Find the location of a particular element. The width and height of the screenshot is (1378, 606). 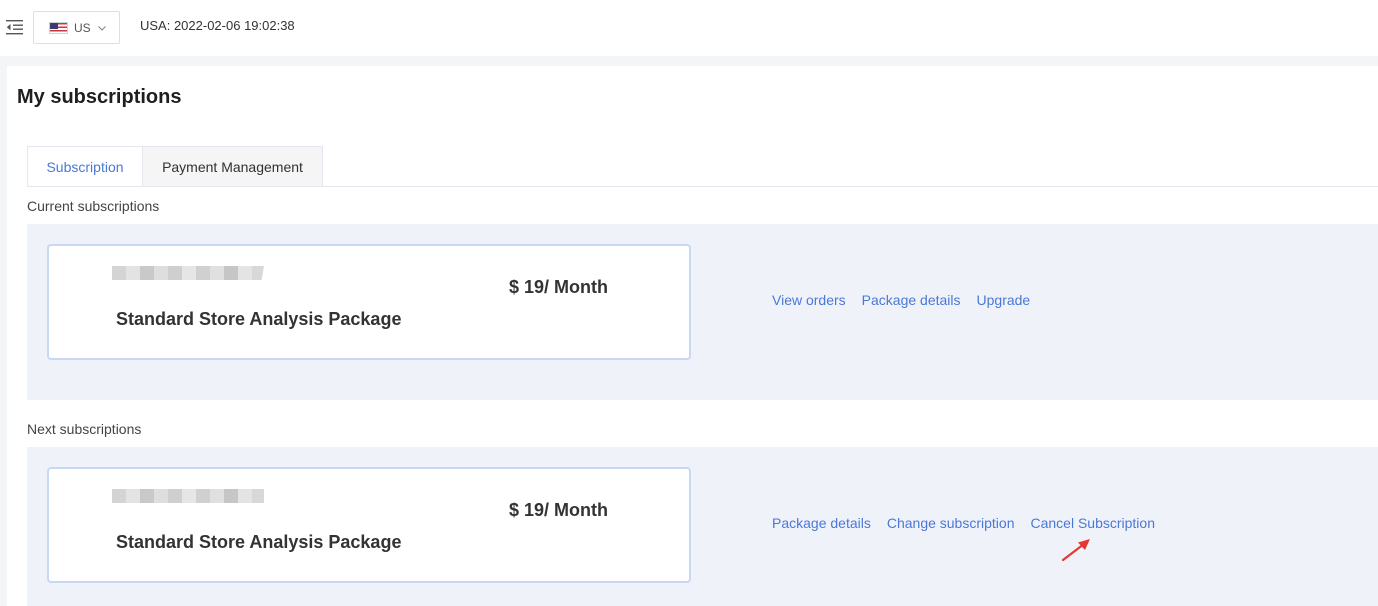

change-subscription-link: Change subscription is located at coordinates (951, 523).